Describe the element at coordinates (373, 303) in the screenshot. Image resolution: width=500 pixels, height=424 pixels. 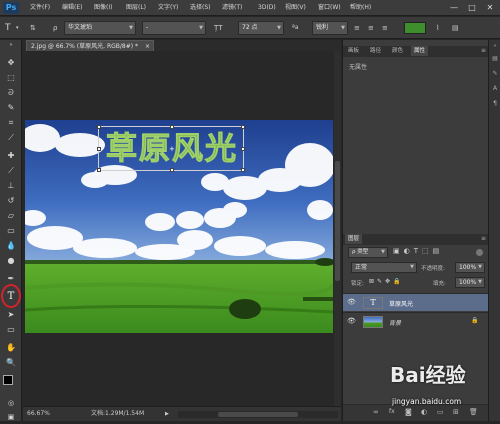
I see `text-layer-thumbnail: T` at that location.